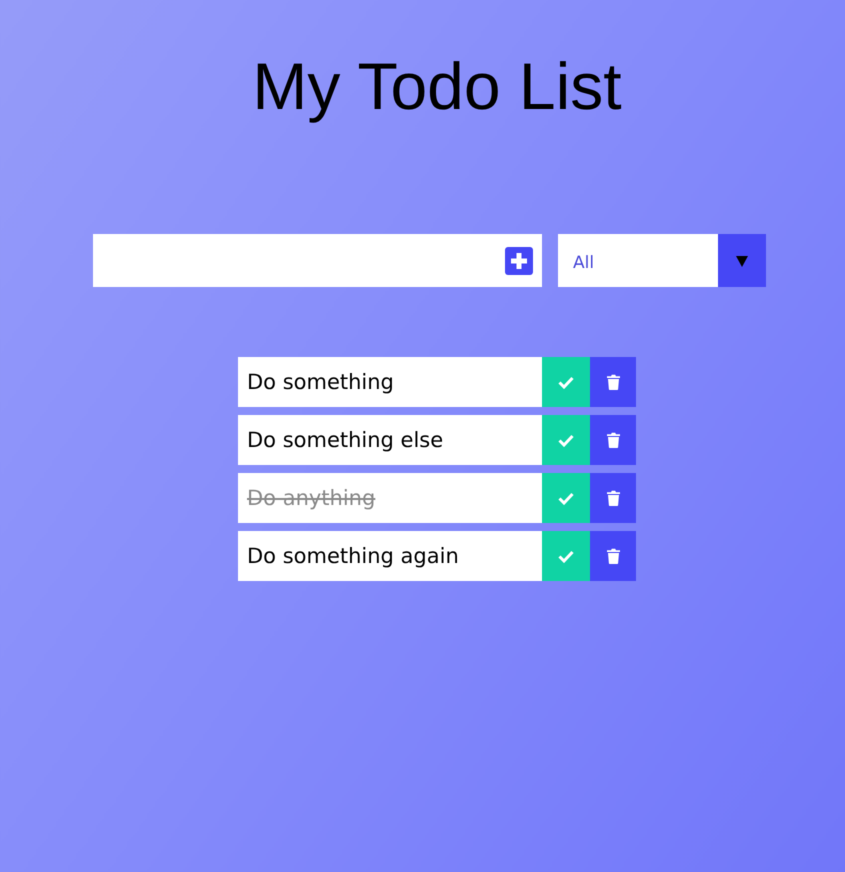 The width and height of the screenshot is (845, 872). I want to click on filter-dropdown: All, so click(662, 260).